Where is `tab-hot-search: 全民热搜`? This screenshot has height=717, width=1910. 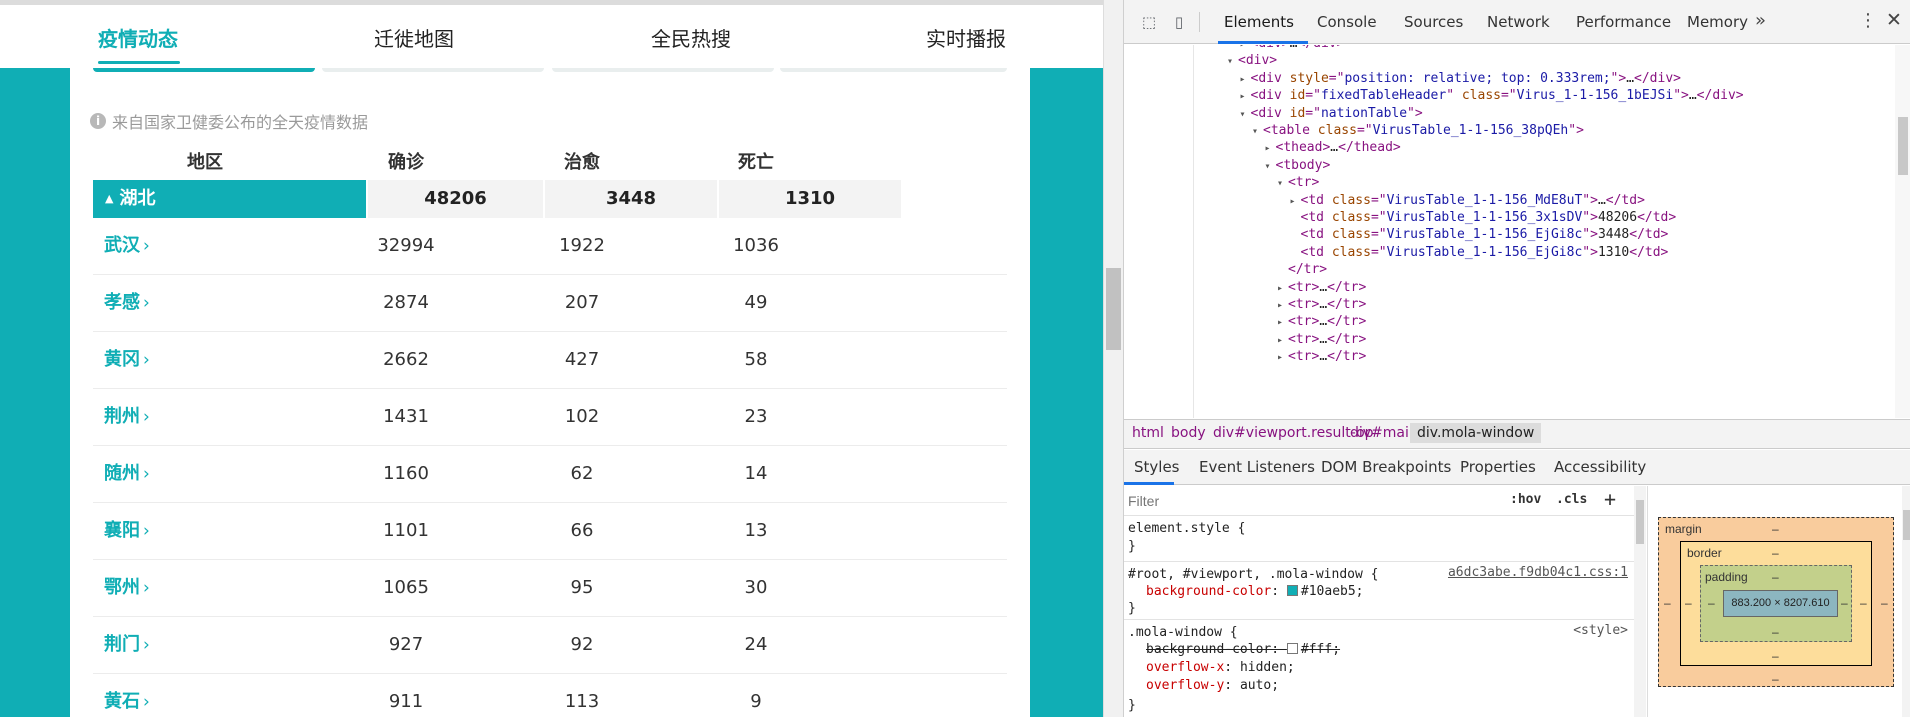 tab-hot-search: 全民热搜 is located at coordinates (691, 37).